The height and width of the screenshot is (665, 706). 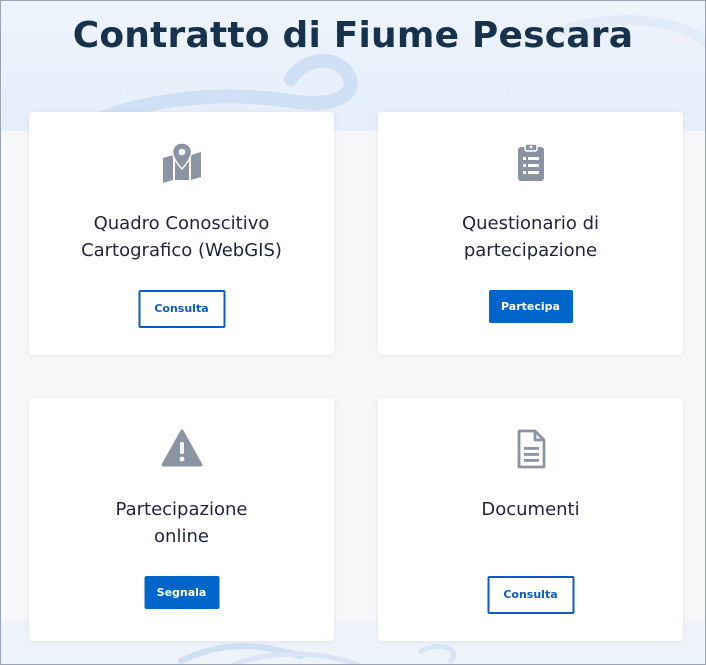 I want to click on clipboard-list-icon, so click(x=531, y=163).